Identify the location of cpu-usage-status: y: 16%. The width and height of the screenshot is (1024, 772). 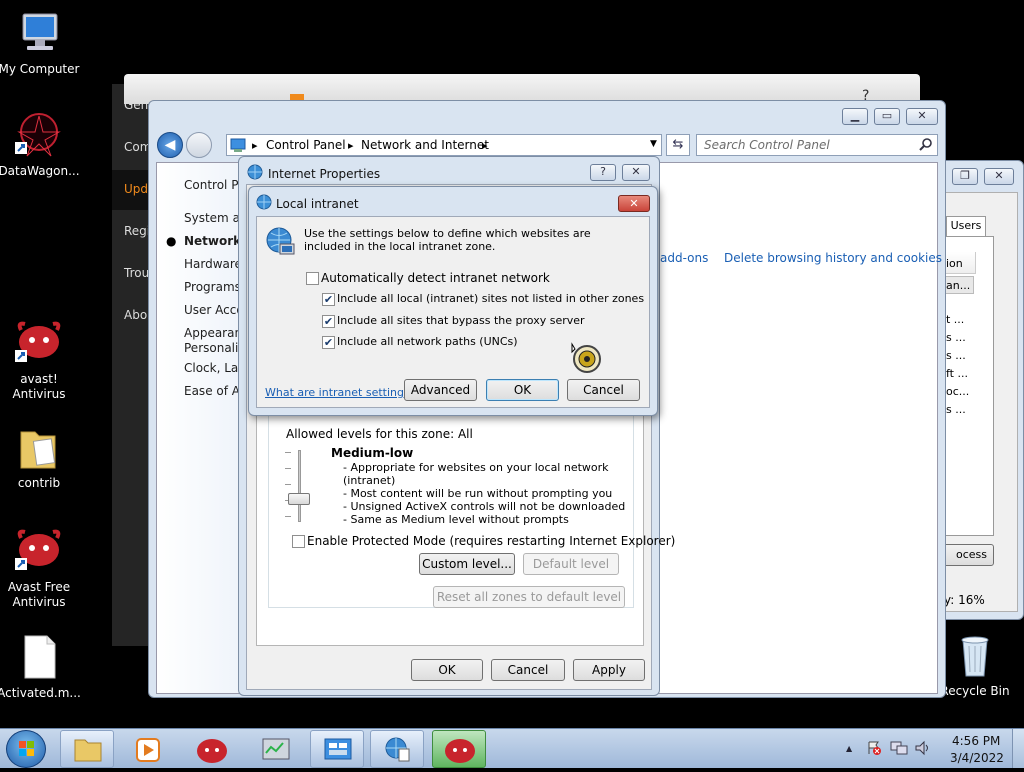
(964, 600).